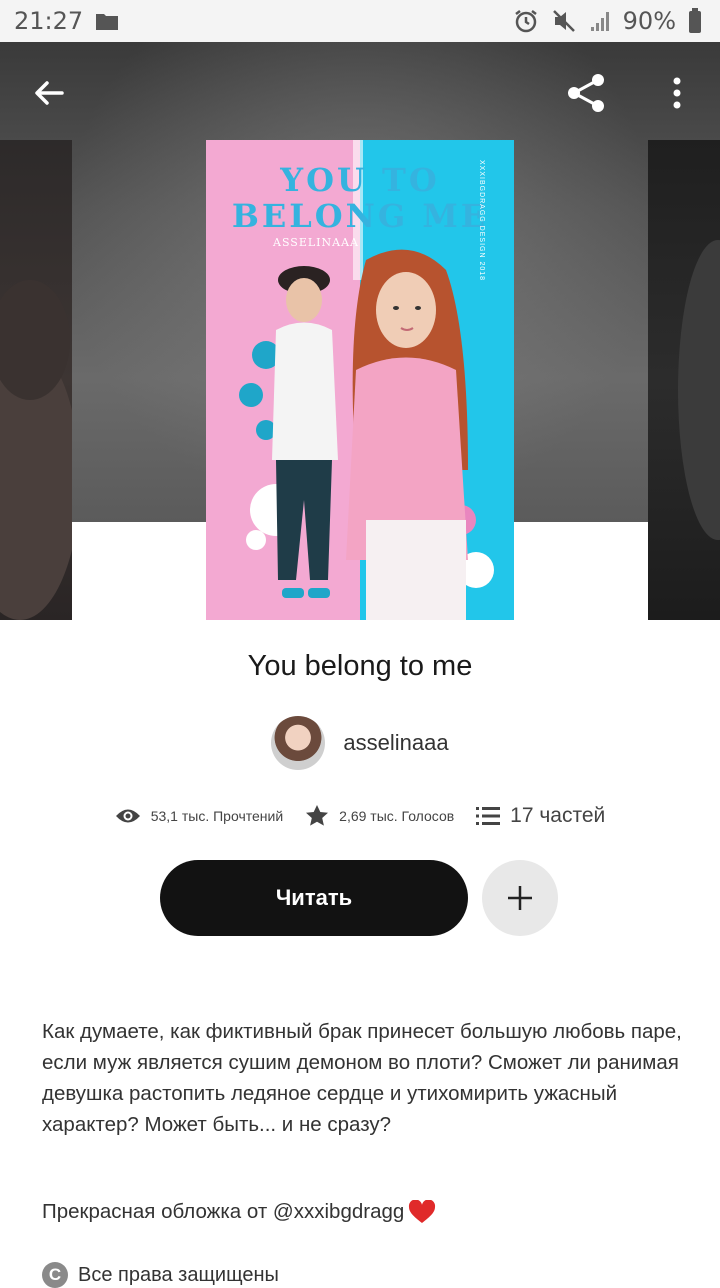  I want to click on plus-icon, so click(520, 898).